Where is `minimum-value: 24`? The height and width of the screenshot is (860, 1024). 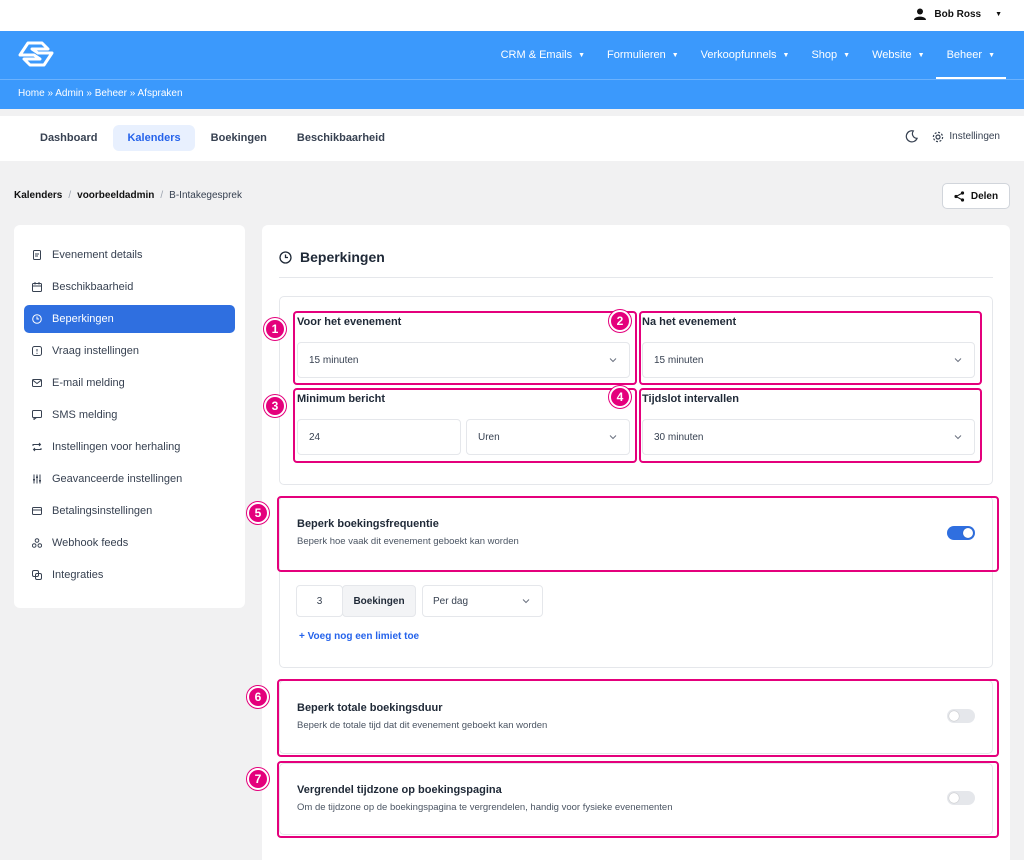 minimum-value: 24 is located at coordinates (315, 437).